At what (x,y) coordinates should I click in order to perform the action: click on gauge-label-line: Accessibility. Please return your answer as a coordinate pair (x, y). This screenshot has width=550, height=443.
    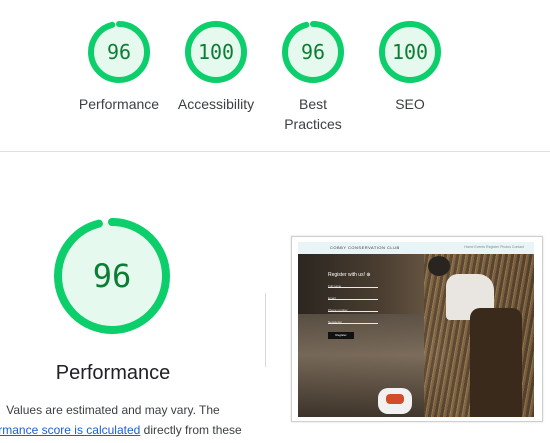
    Looking at the image, I should click on (216, 104).